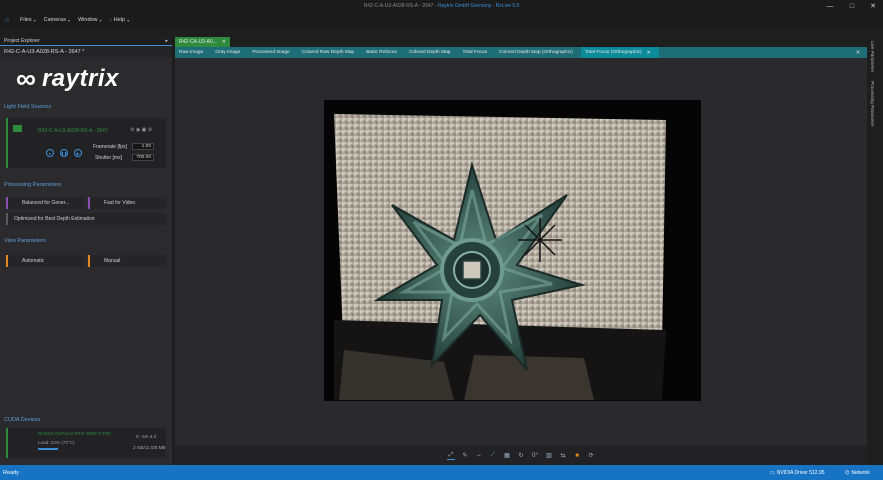 This screenshot has width=883, height=480. I want to click on raytrix-logo: ∞ raytrix, so click(86, 79).